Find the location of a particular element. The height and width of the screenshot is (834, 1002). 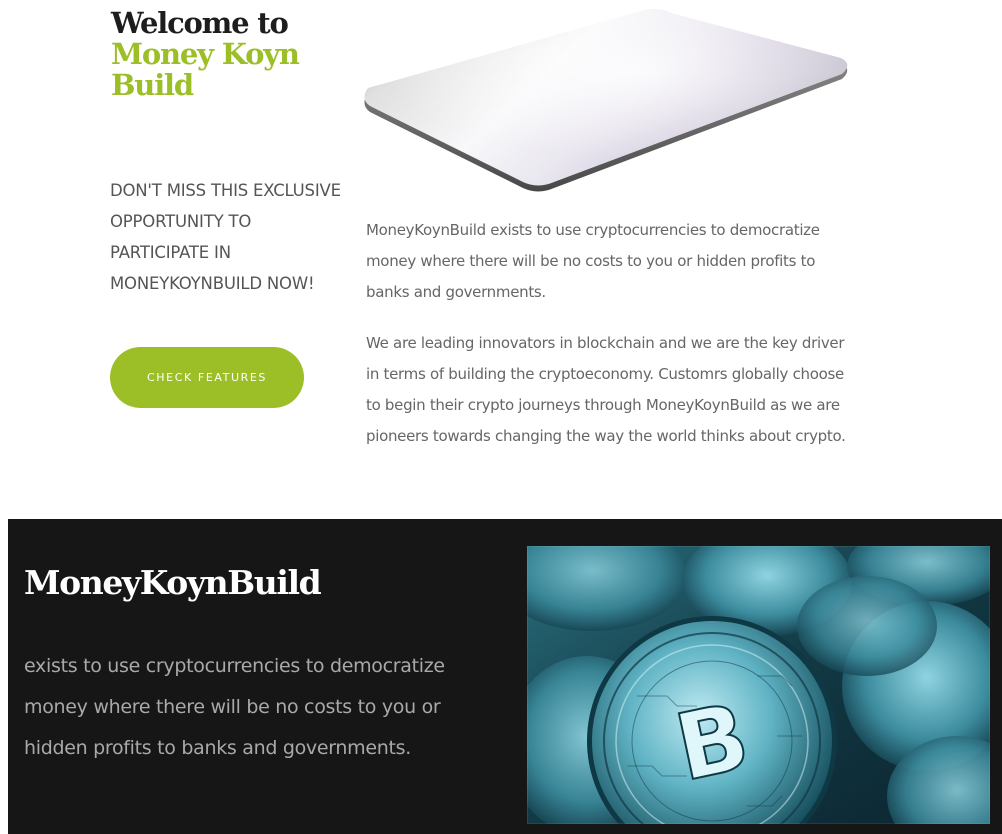

welcome-heading: Welcome to Money Koyn Build is located at coordinates (211, 54).